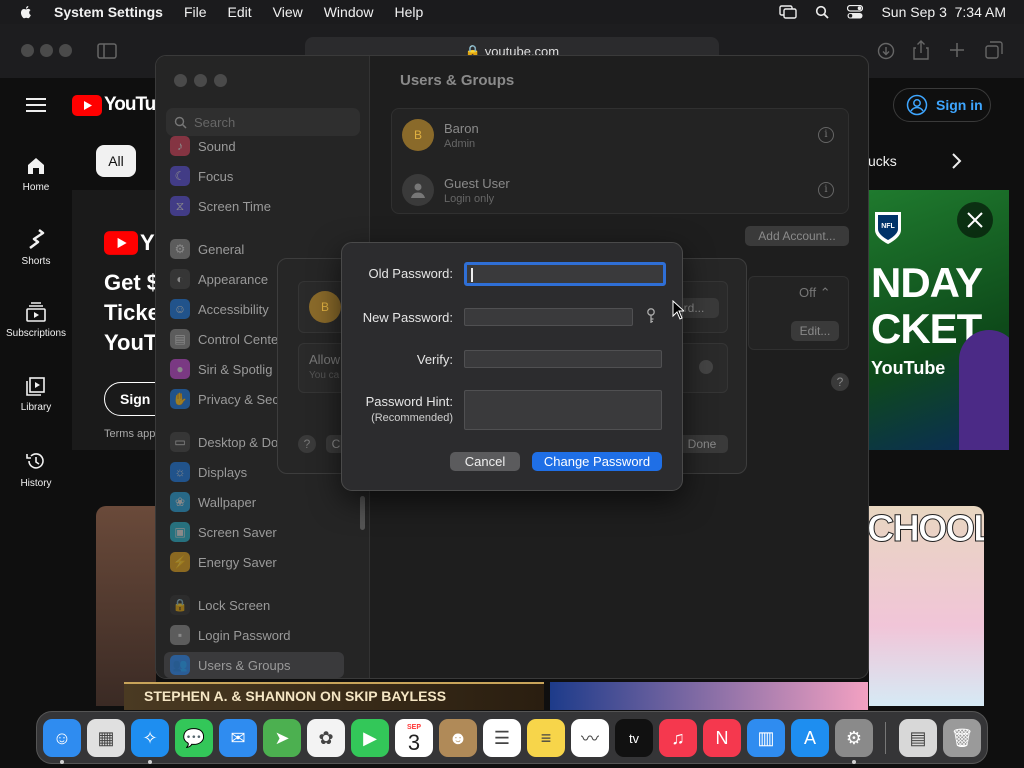  I want to click on sidebar-item-label: Energy Saver, so click(237, 562).